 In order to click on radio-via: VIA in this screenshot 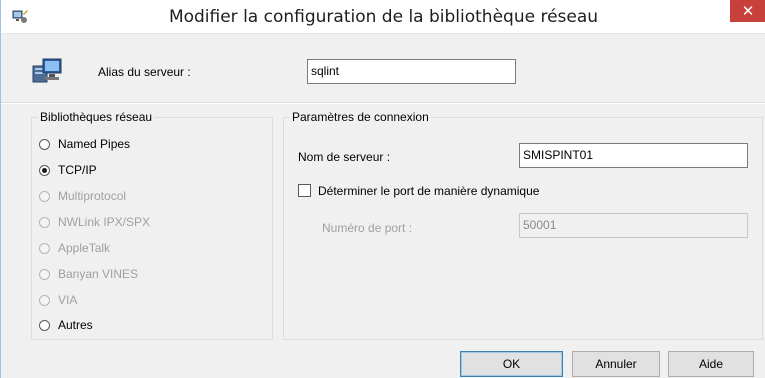, I will do `click(58, 300)`.